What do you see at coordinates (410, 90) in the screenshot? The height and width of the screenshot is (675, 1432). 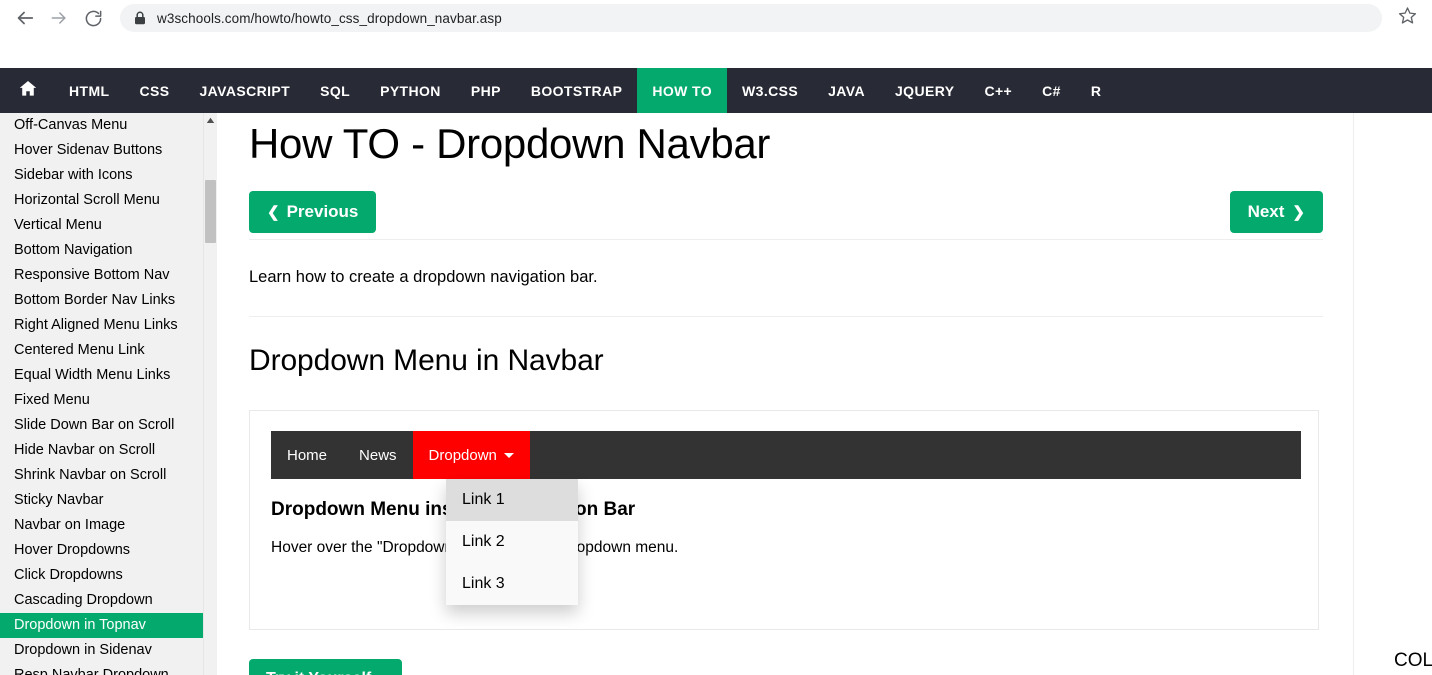 I see `topnav-item-python: PYTHON` at bounding box center [410, 90].